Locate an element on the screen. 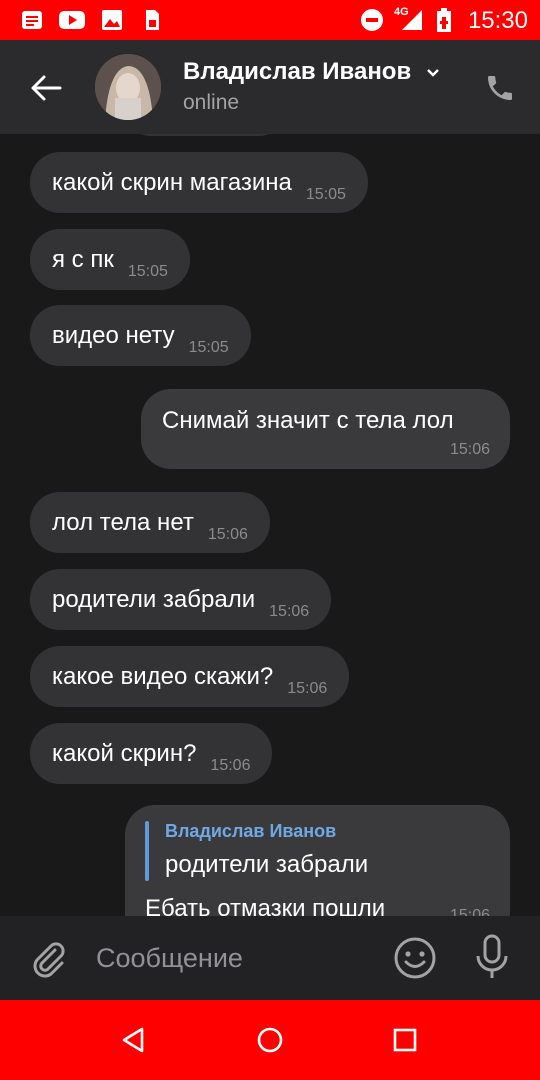 The width and height of the screenshot is (540, 1080). message-text: видео нету is located at coordinates (113, 335).